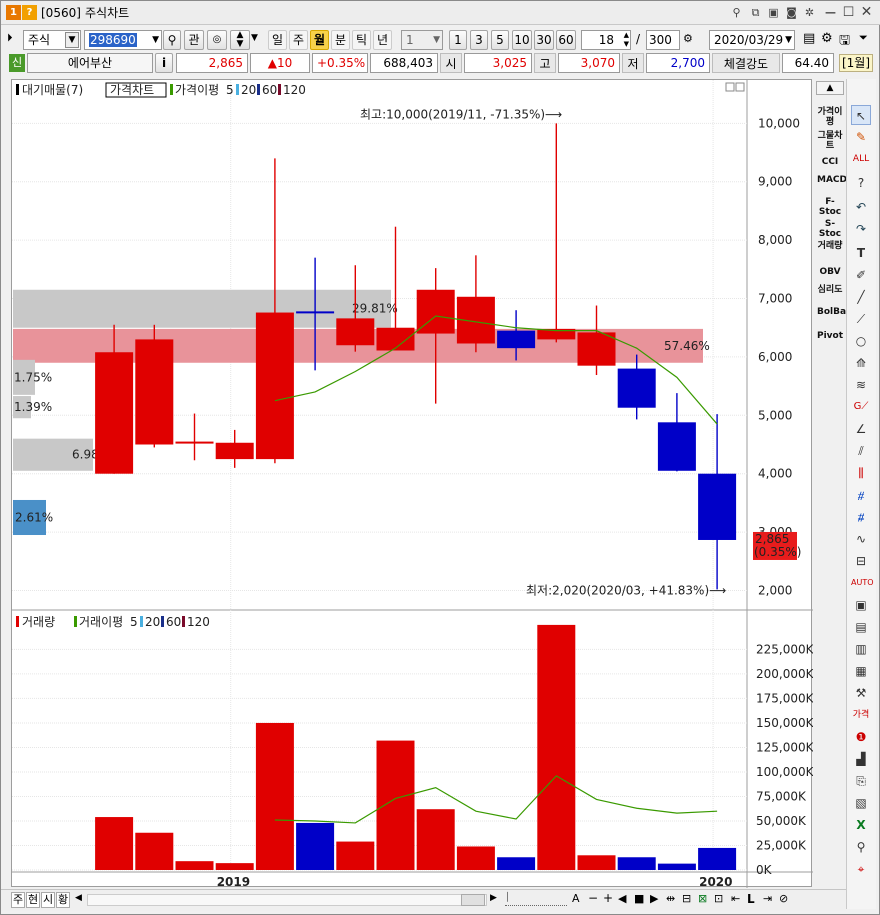  What do you see at coordinates (544, 40) in the screenshot?
I see `min-30-button: 30` at bounding box center [544, 40].